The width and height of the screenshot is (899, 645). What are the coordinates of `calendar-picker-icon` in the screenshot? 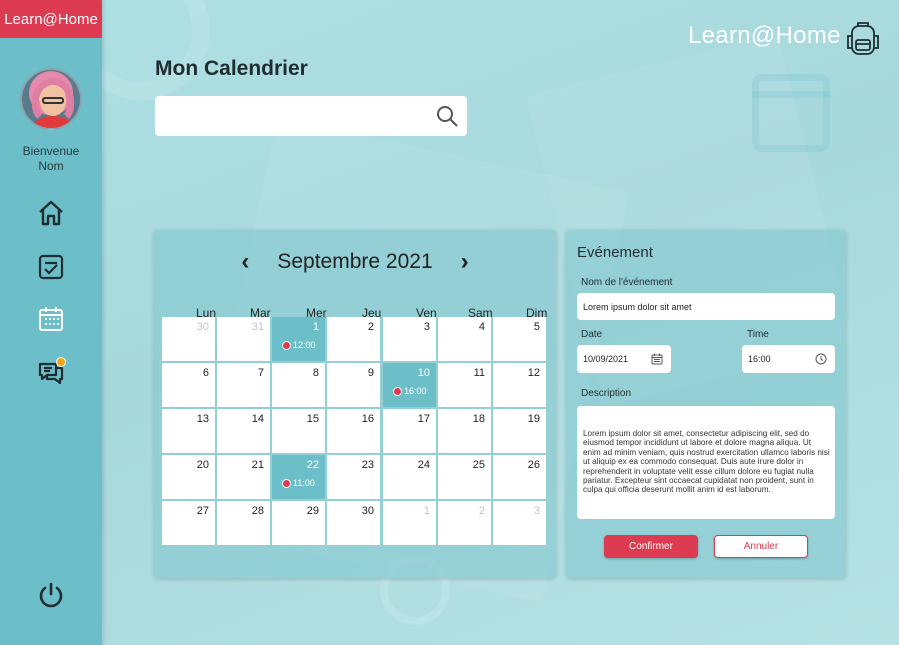 It's located at (657, 359).